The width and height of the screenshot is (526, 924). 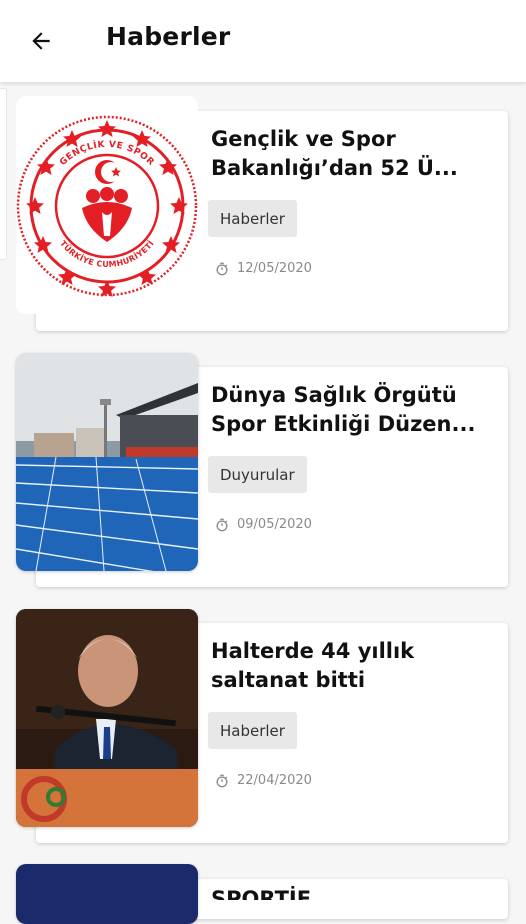 What do you see at coordinates (274, 780) in the screenshot?
I see `date-text: 22/04/2020` at bounding box center [274, 780].